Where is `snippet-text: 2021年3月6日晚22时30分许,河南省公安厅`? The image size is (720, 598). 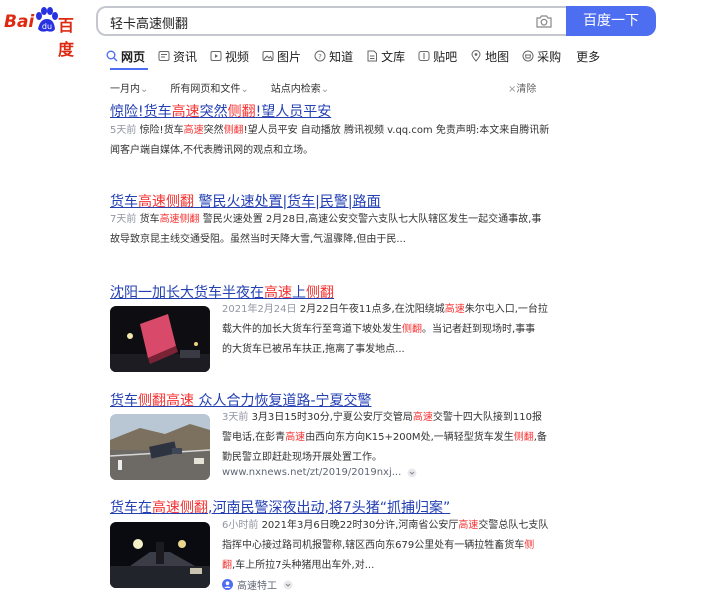 snippet-text: 2021年3月6日晚22时30分许,河南省公安厅 is located at coordinates (360, 525).